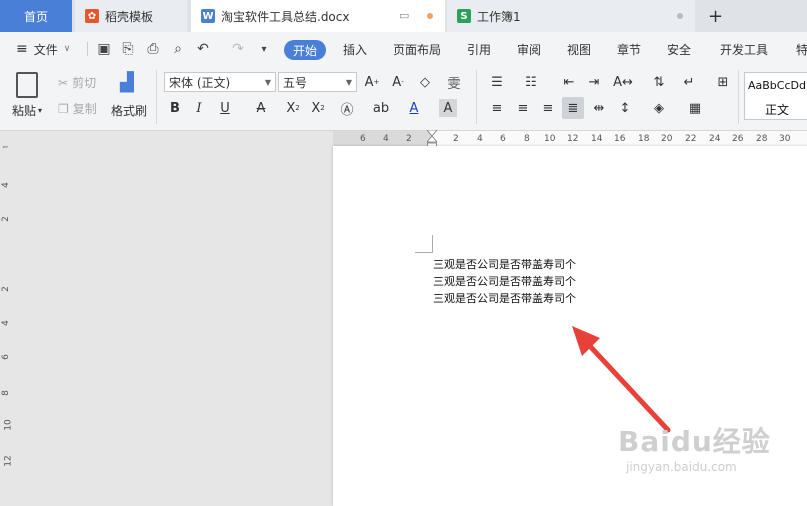  What do you see at coordinates (550, 139) in the screenshot?
I see `ruler-number: 10` at bounding box center [550, 139].